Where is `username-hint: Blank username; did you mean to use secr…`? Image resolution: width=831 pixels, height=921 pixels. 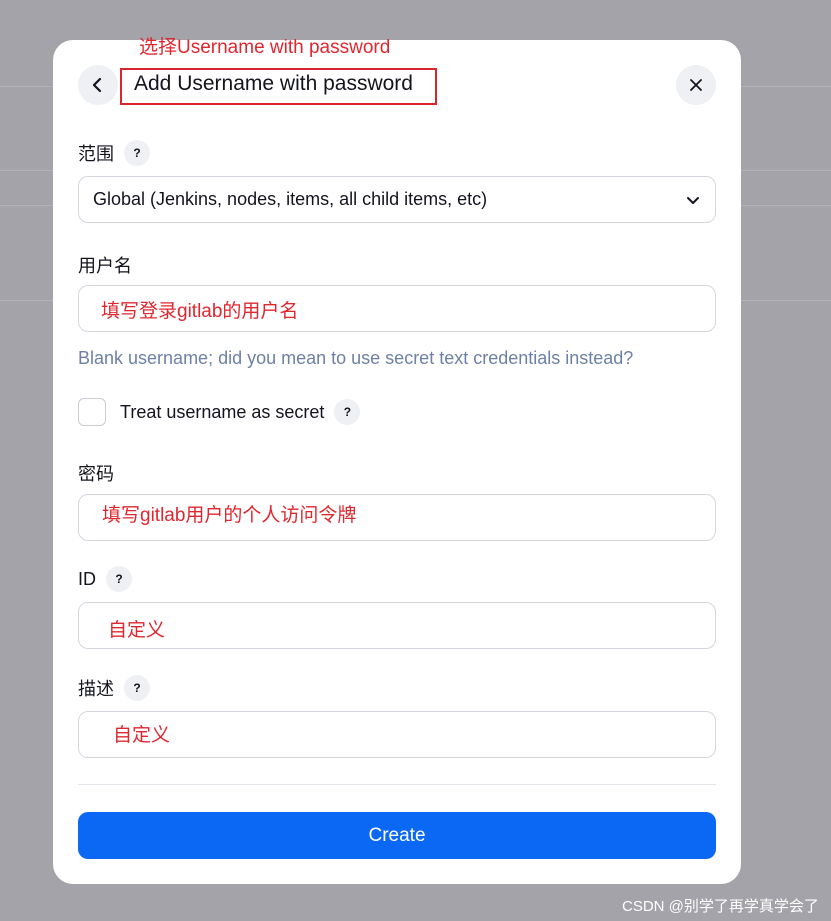
username-hint: Blank username; did you mean to use secr… is located at coordinates (356, 358).